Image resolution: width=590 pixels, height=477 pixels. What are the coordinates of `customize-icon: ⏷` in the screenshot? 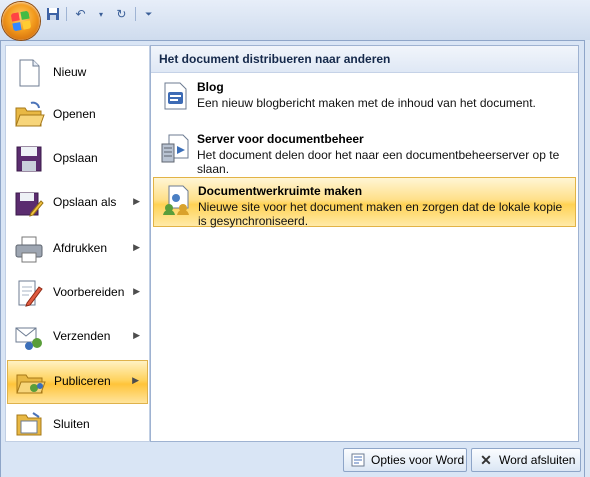 It's located at (149, 14).